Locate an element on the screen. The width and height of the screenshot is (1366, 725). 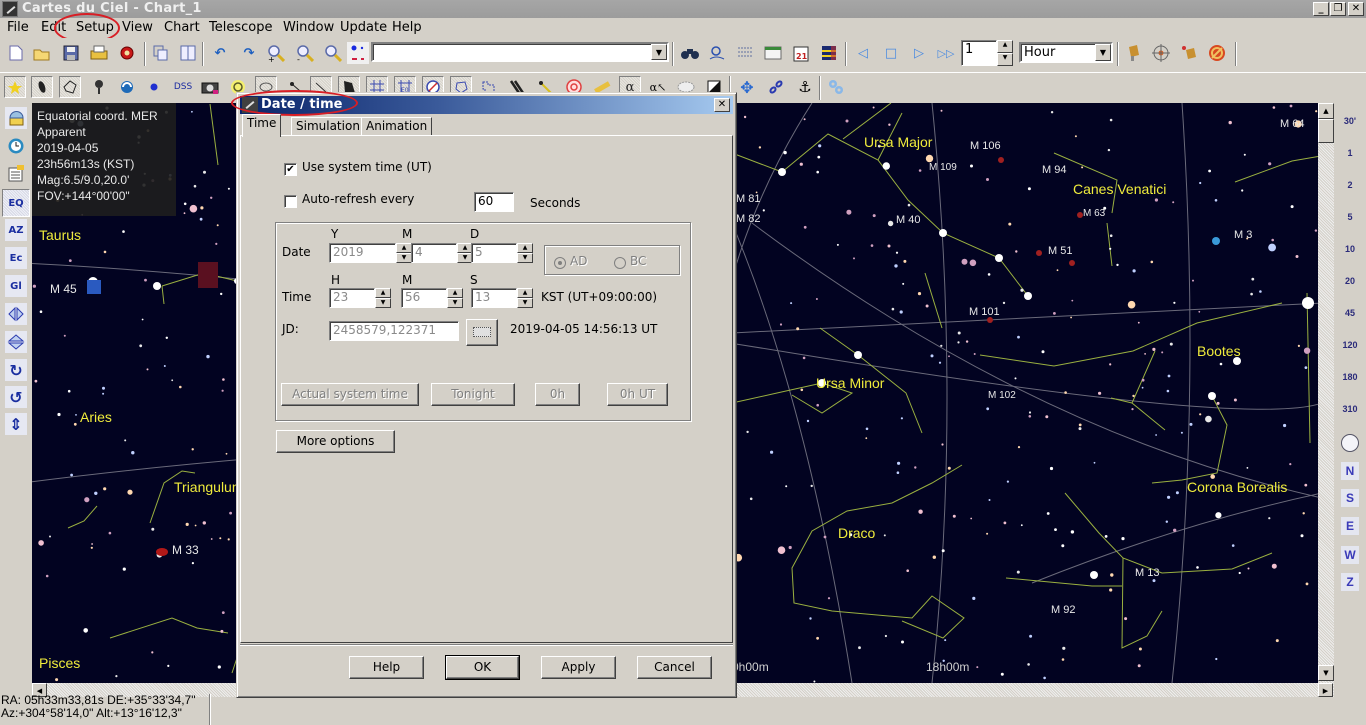
menu-setup: Setup is located at coordinates (95, 27).